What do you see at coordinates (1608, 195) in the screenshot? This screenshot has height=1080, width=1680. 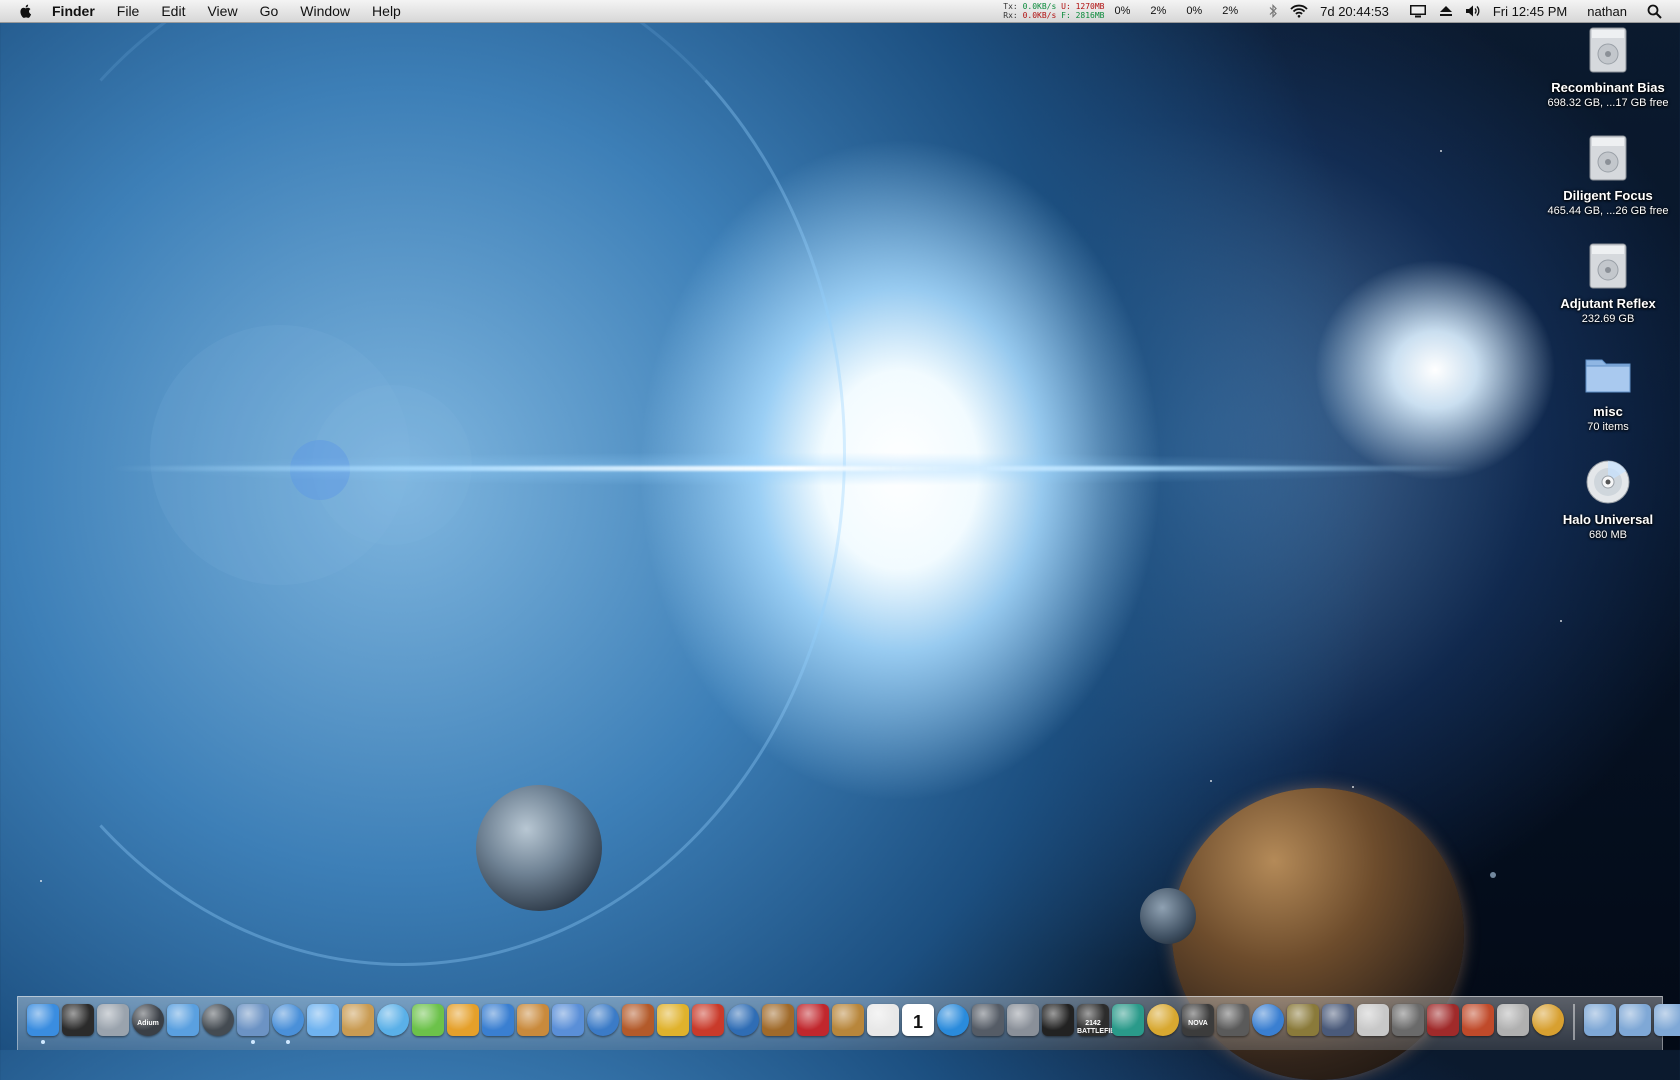 I see `desktop-icon-name: Diligent Focus` at bounding box center [1608, 195].